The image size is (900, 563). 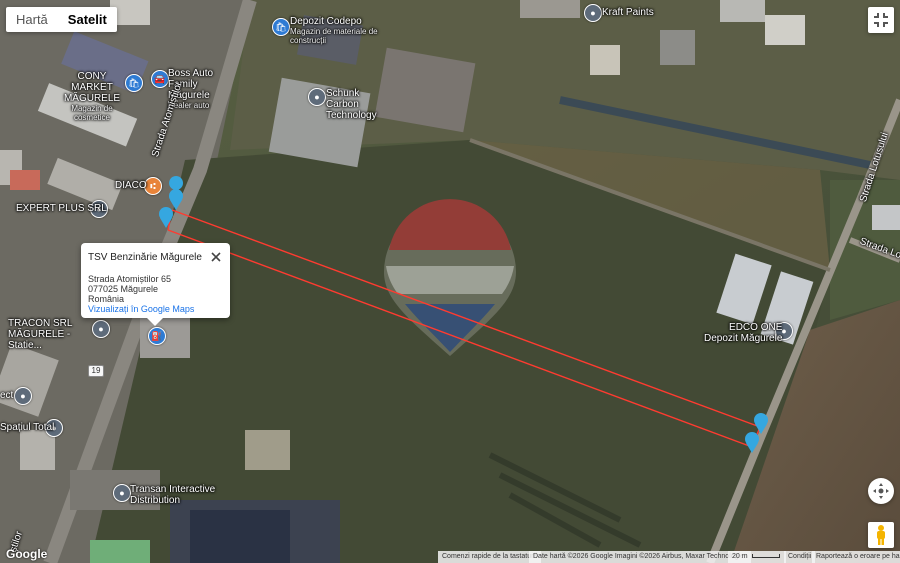 I want to click on pegman-button, so click(x=881, y=535).